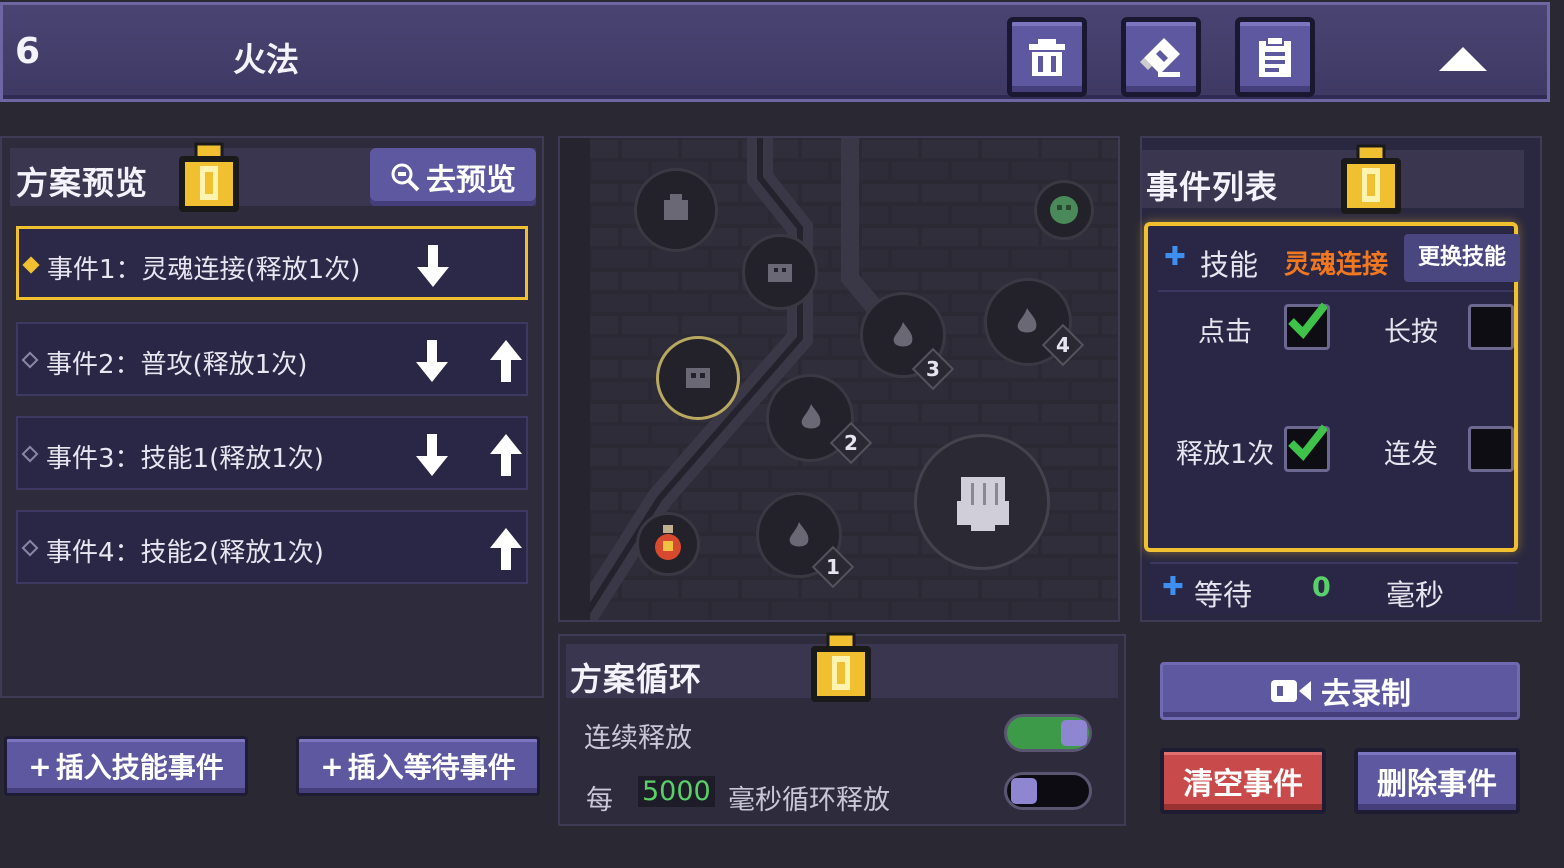 This screenshot has width=1564, height=868. I want to click on go-preview-label: 去预览, so click(471, 180).